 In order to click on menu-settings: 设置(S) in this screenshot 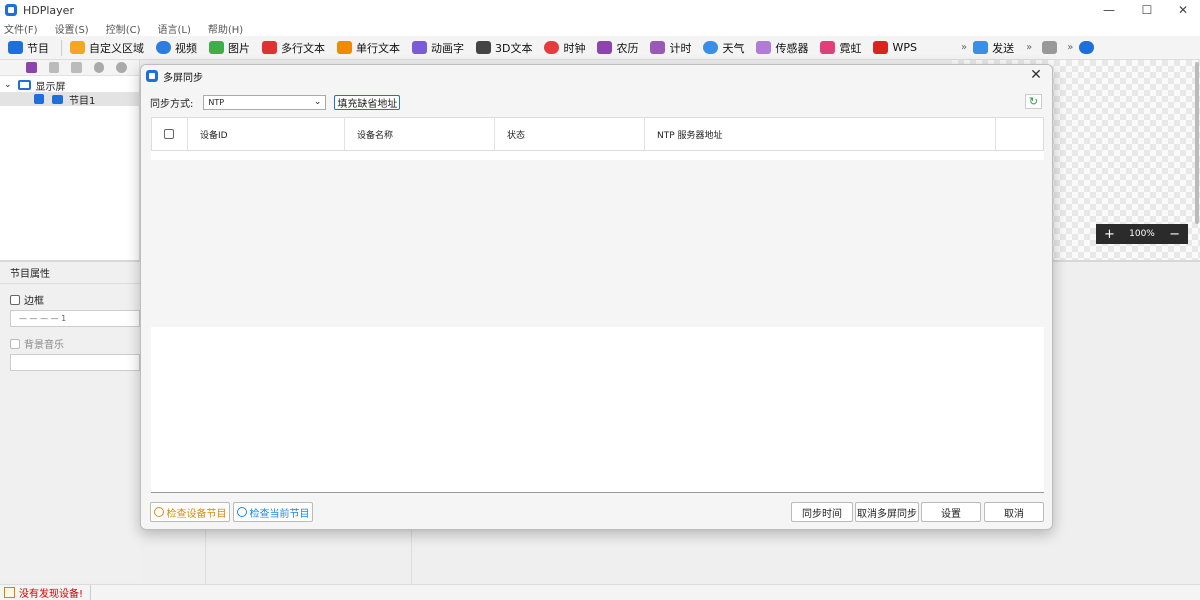, I will do `click(72, 28)`.